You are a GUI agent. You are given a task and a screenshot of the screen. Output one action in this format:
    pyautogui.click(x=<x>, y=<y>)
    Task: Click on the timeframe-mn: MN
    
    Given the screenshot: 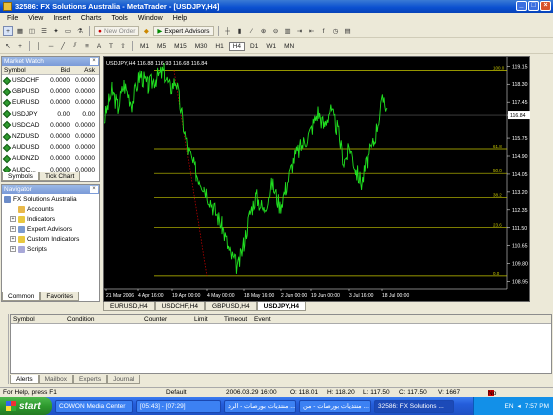 What is the action you would take?
    pyautogui.click(x=289, y=46)
    